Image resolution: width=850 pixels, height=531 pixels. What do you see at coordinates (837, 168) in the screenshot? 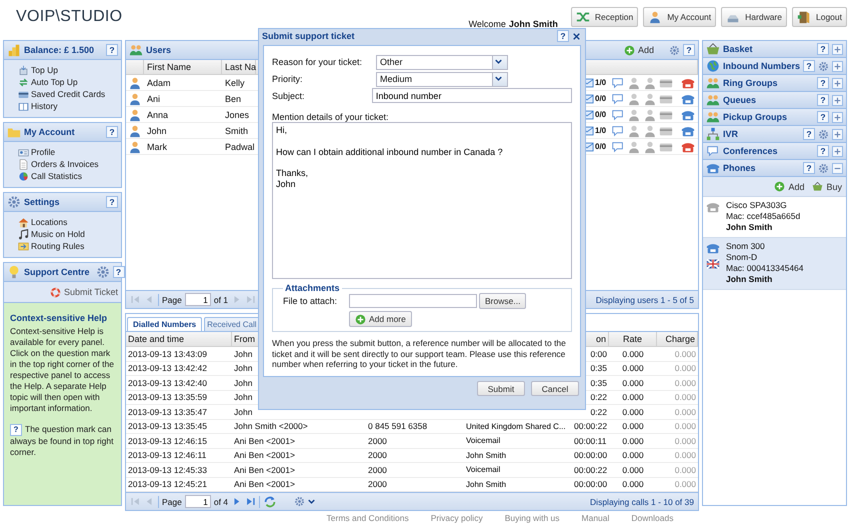
I see `minus-icon` at bounding box center [837, 168].